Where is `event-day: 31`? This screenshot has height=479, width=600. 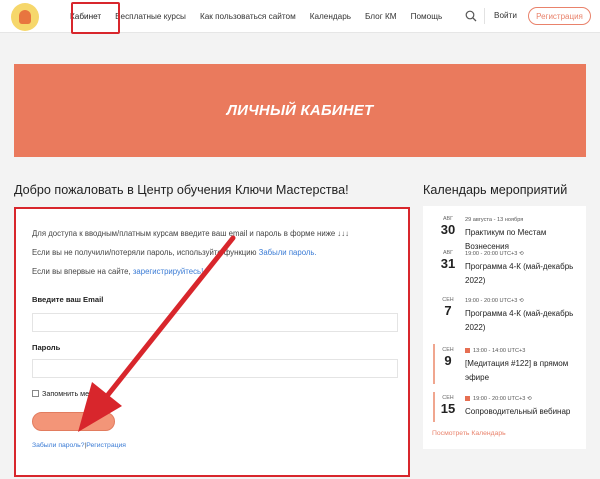
event-day: 31 is located at coordinates (448, 263).